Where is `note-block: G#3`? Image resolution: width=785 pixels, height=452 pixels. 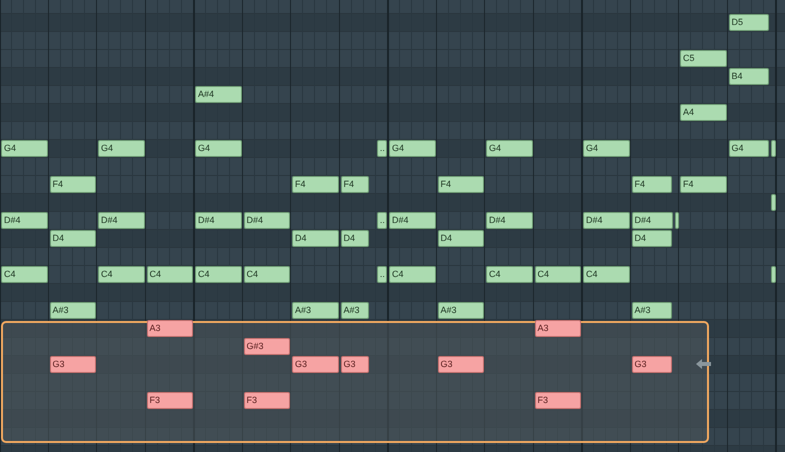 note-block: G#3 is located at coordinates (267, 346).